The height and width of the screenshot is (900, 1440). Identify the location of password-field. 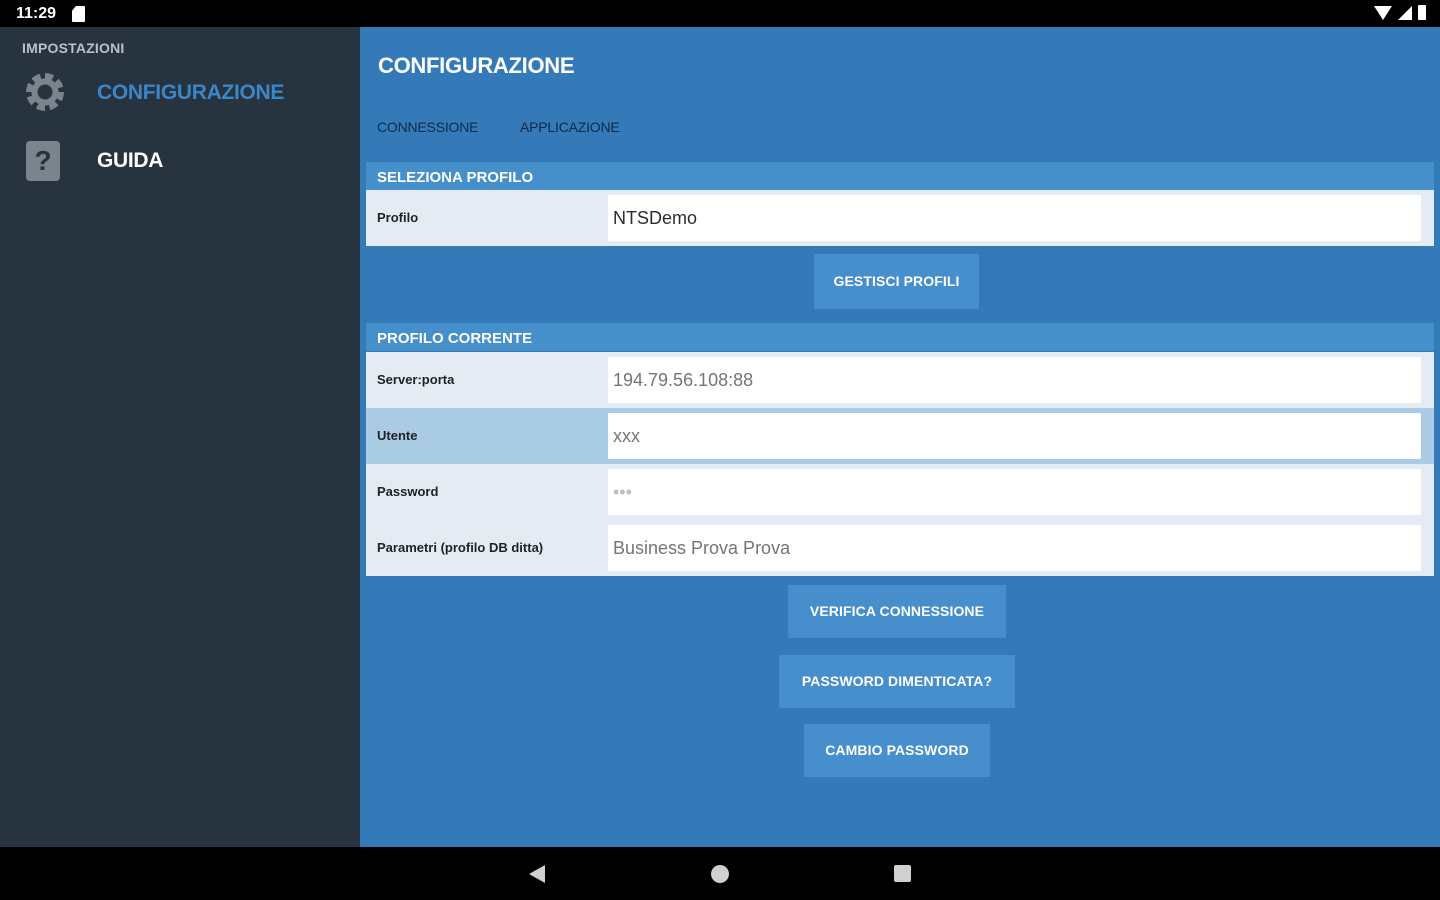
(1014, 492).